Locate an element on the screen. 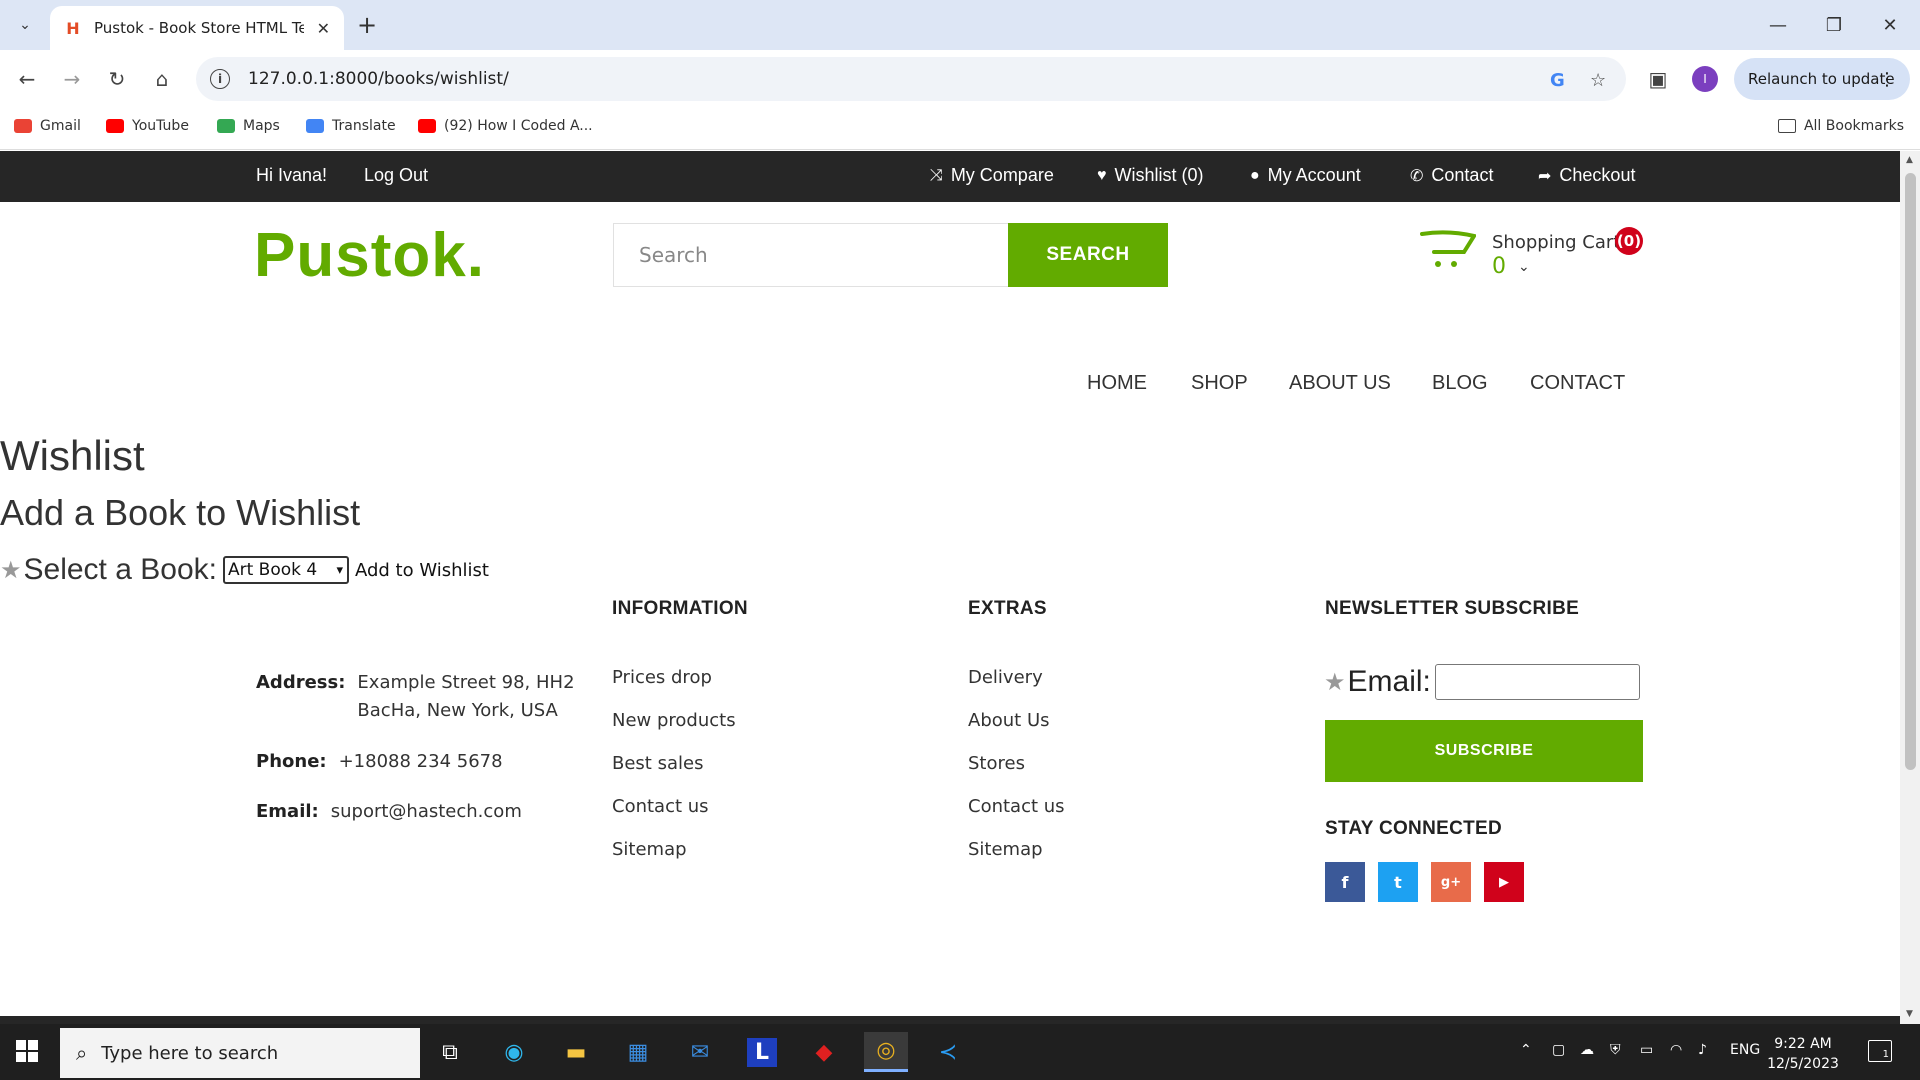  bookmark-label: Translate is located at coordinates (364, 126).